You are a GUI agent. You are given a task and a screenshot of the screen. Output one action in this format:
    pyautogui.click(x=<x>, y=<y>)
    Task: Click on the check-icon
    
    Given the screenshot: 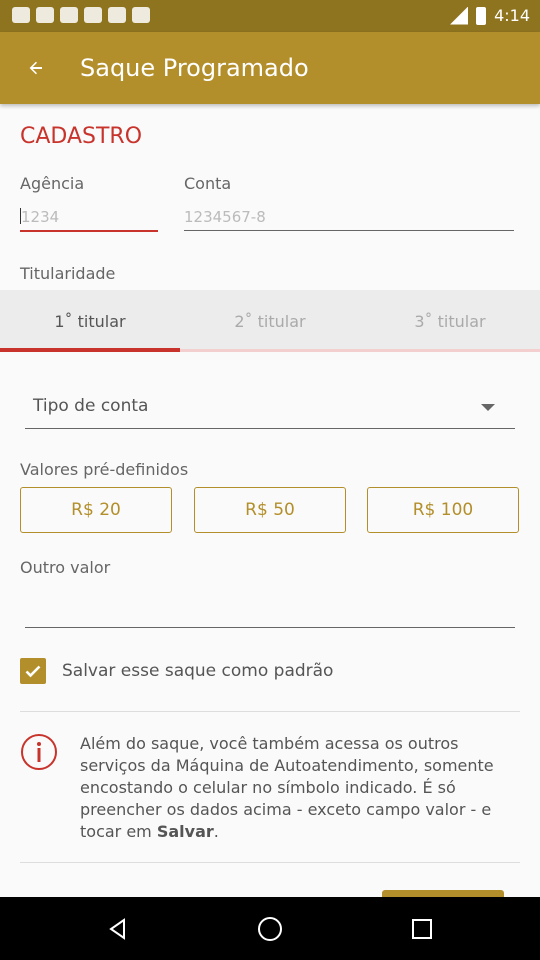 What is the action you would take?
    pyautogui.click(x=33, y=671)
    